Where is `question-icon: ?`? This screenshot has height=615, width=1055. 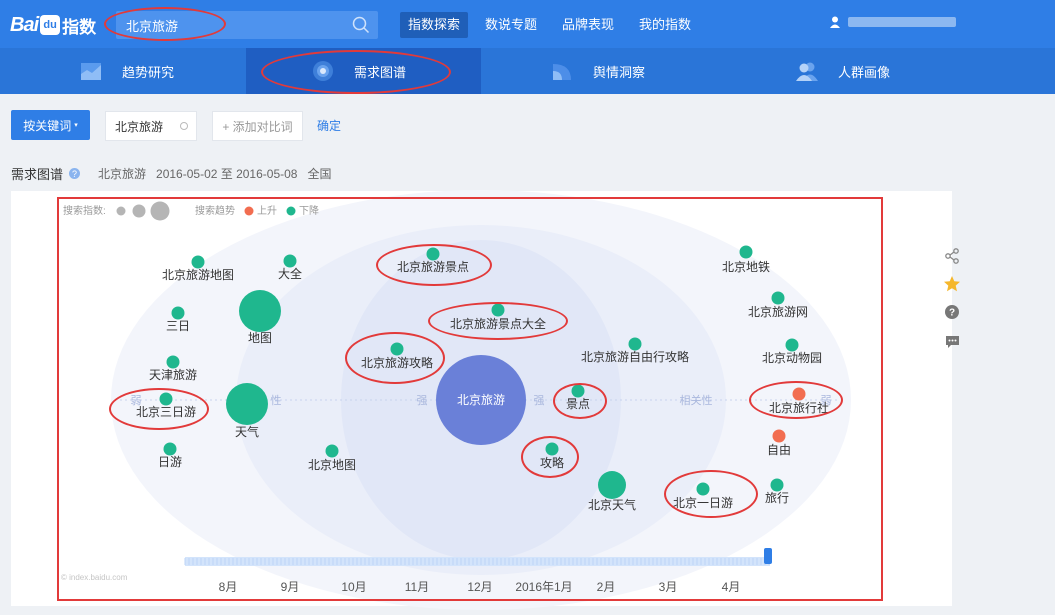
question-icon: ? is located at coordinates (952, 312).